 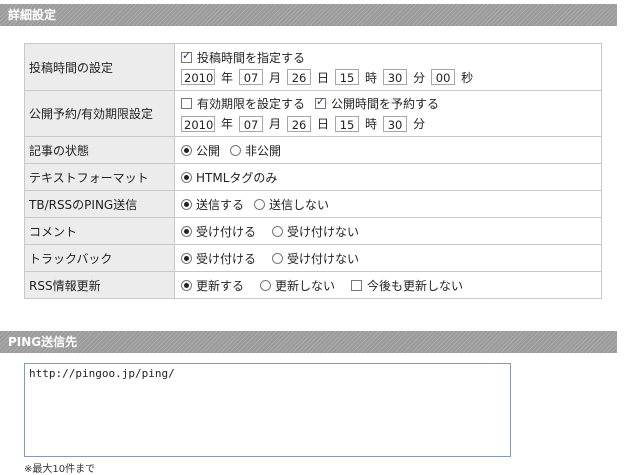 I want to click on expire-checkbox, so click(x=186, y=103).